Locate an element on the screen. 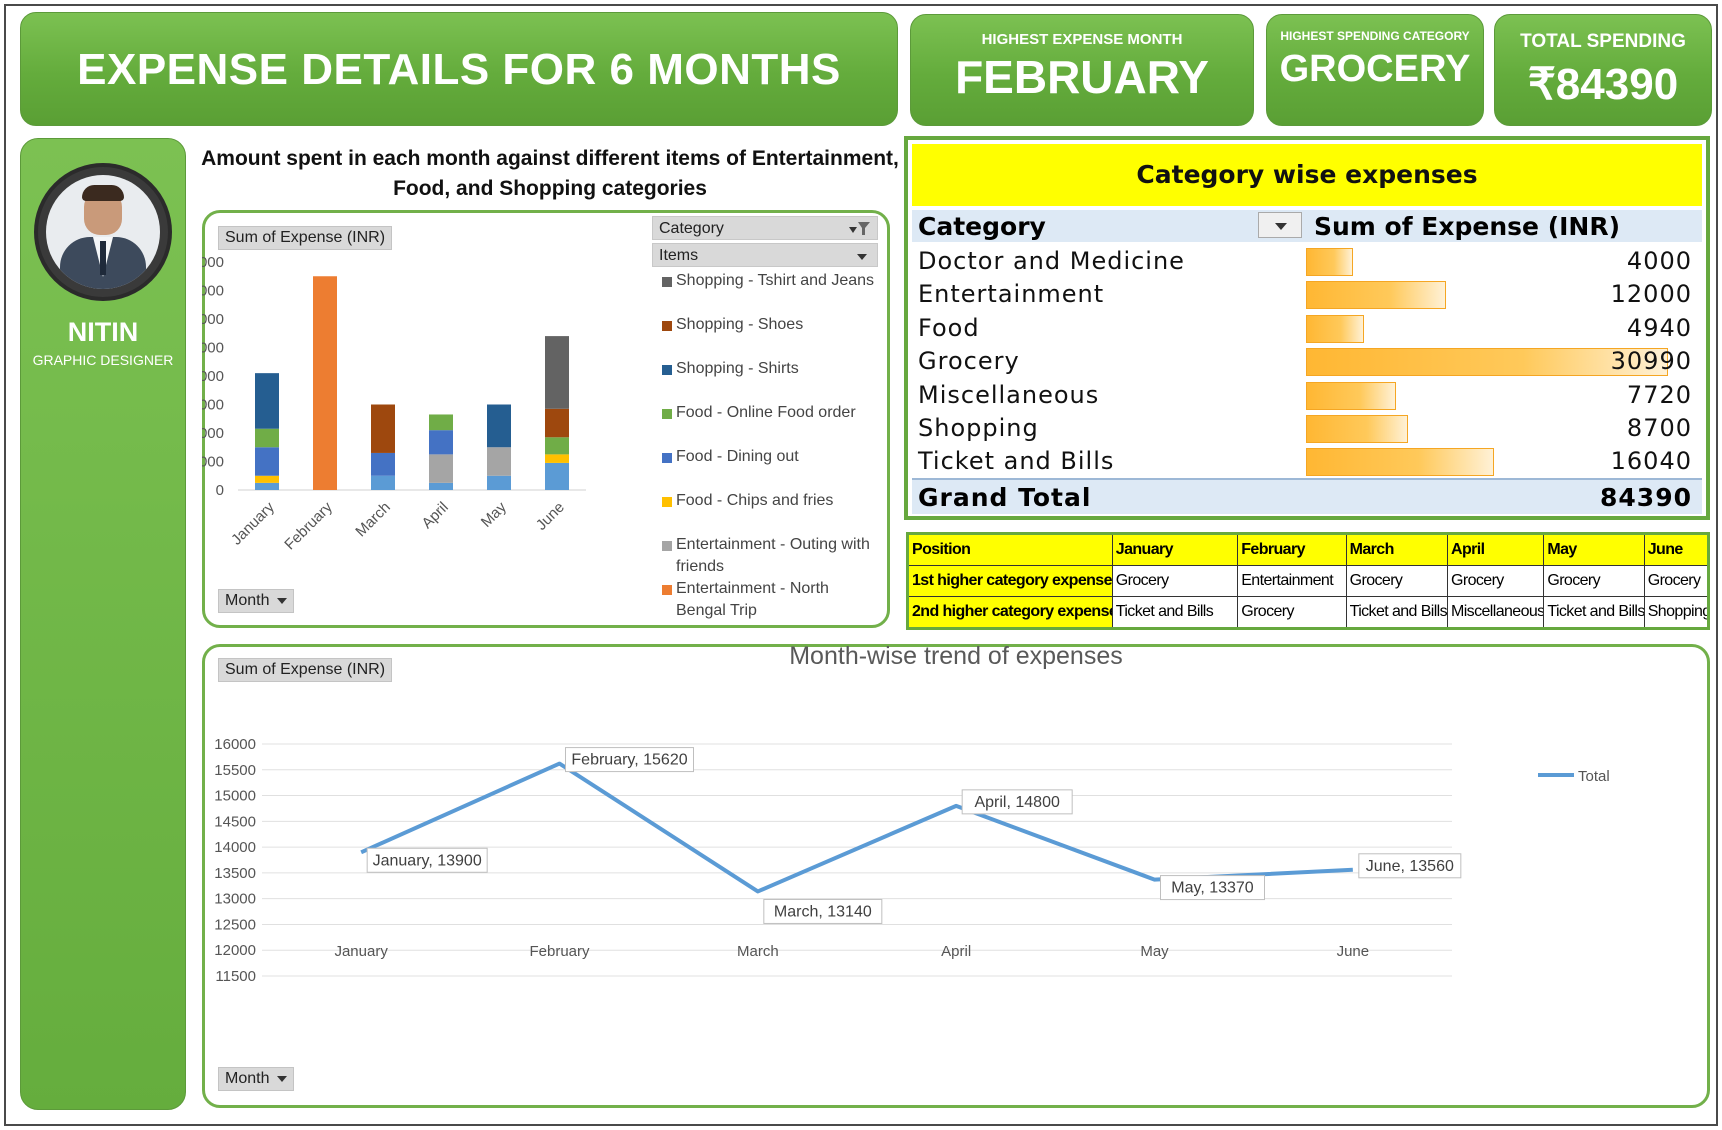 This screenshot has width=1722, height=1130. kpi-highest-category: HIGHEST SPENDING CATEGORY GROCERY is located at coordinates (1375, 70).